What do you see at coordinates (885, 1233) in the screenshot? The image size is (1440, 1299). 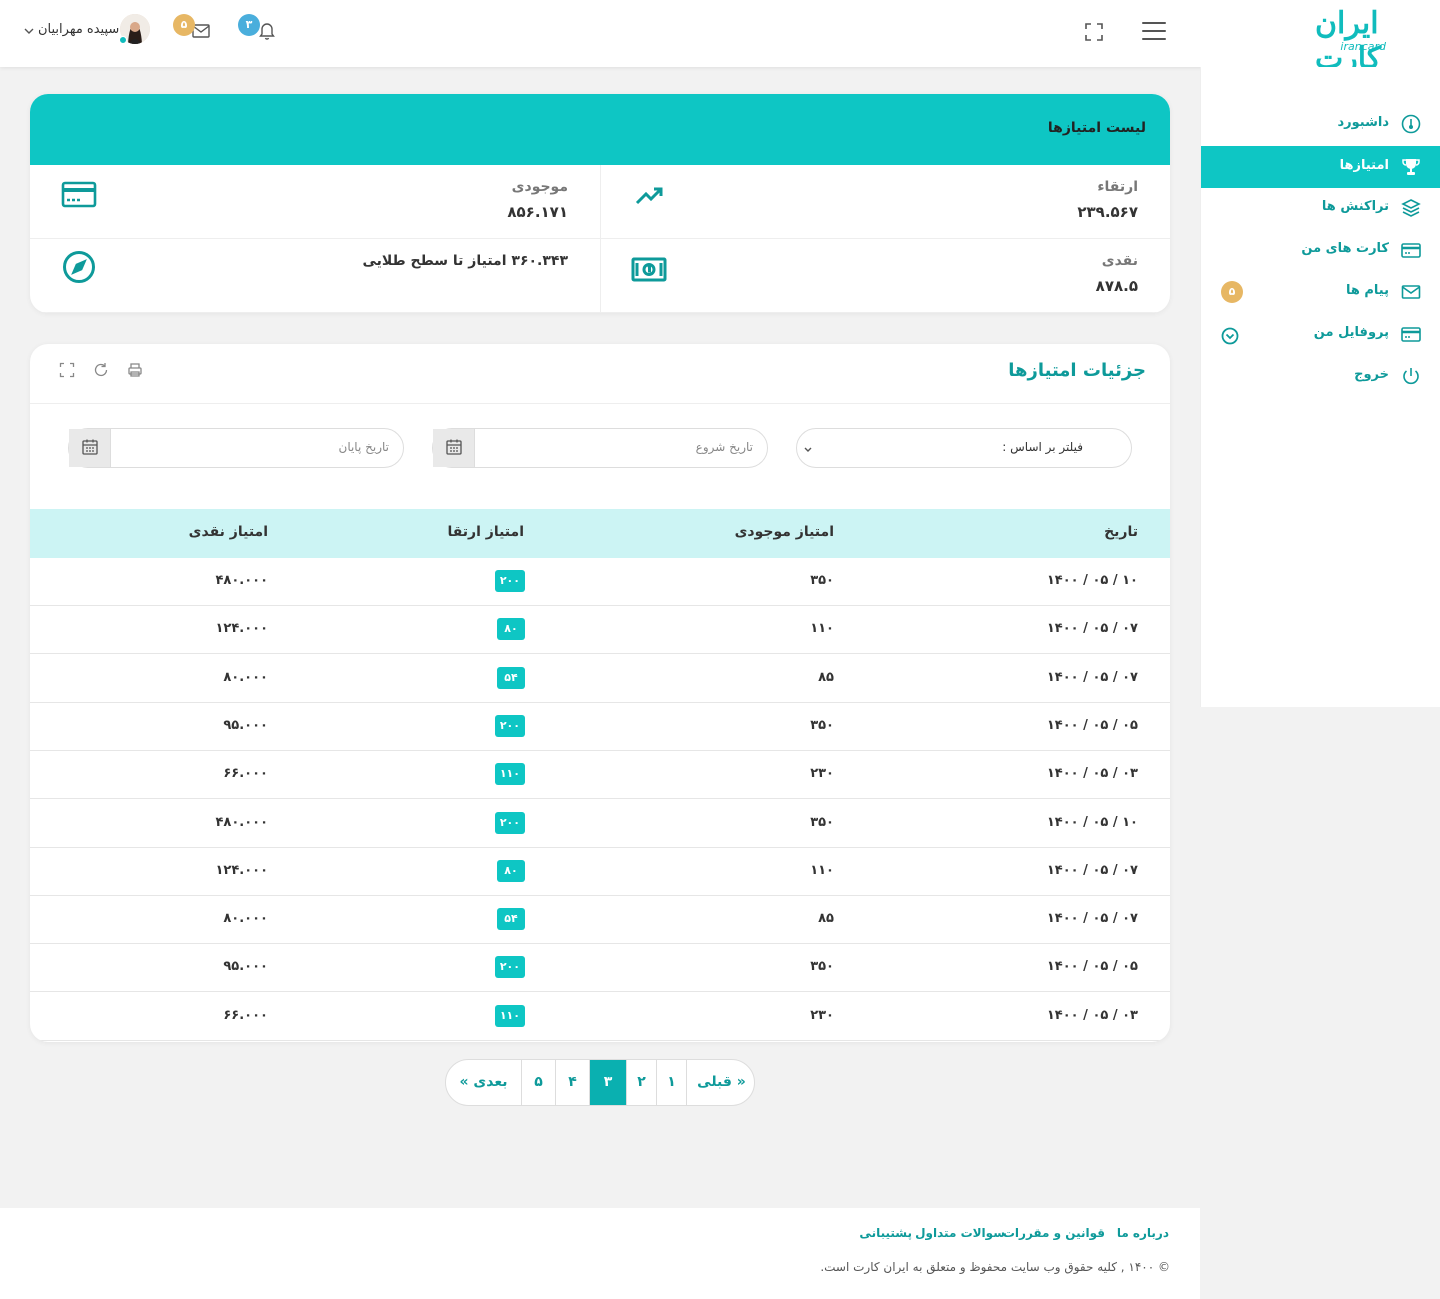 I see `footer-link-support: پشتیبانی` at bounding box center [885, 1233].